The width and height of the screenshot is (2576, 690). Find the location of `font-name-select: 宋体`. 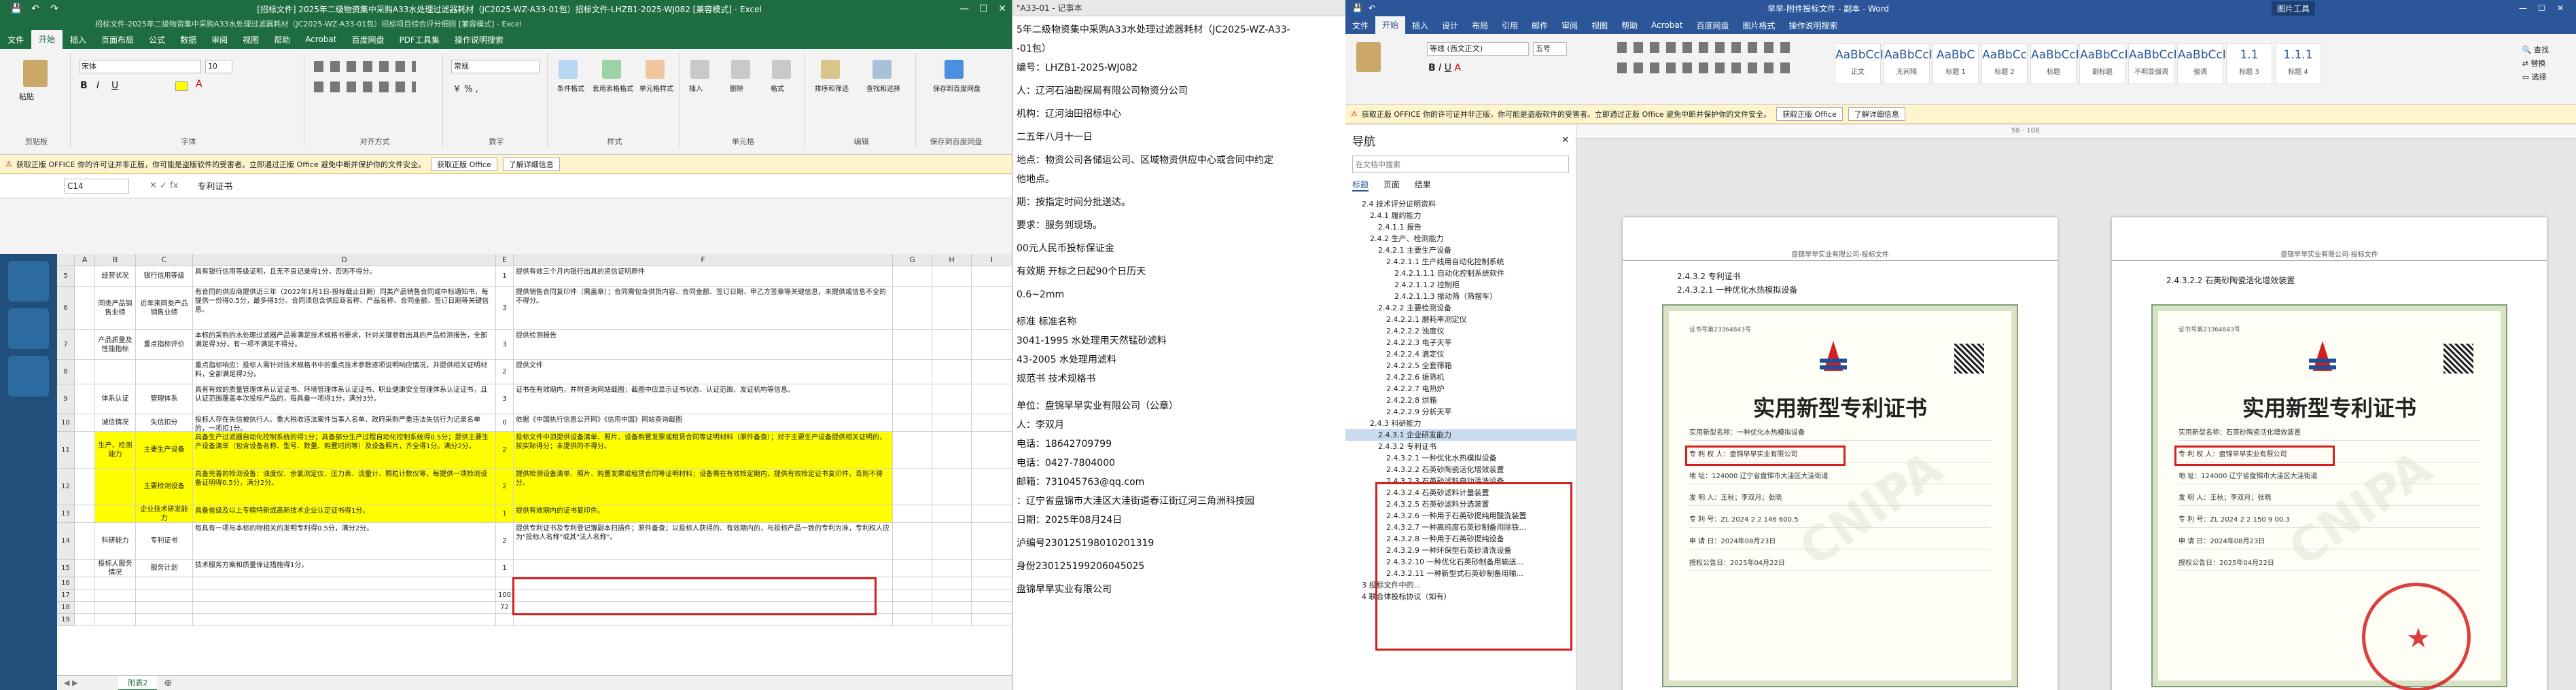

font-name-select: 宋体 is located at coordinates (140, 66).